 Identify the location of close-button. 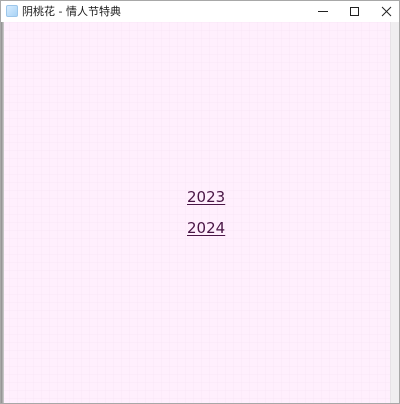
(385, 11).